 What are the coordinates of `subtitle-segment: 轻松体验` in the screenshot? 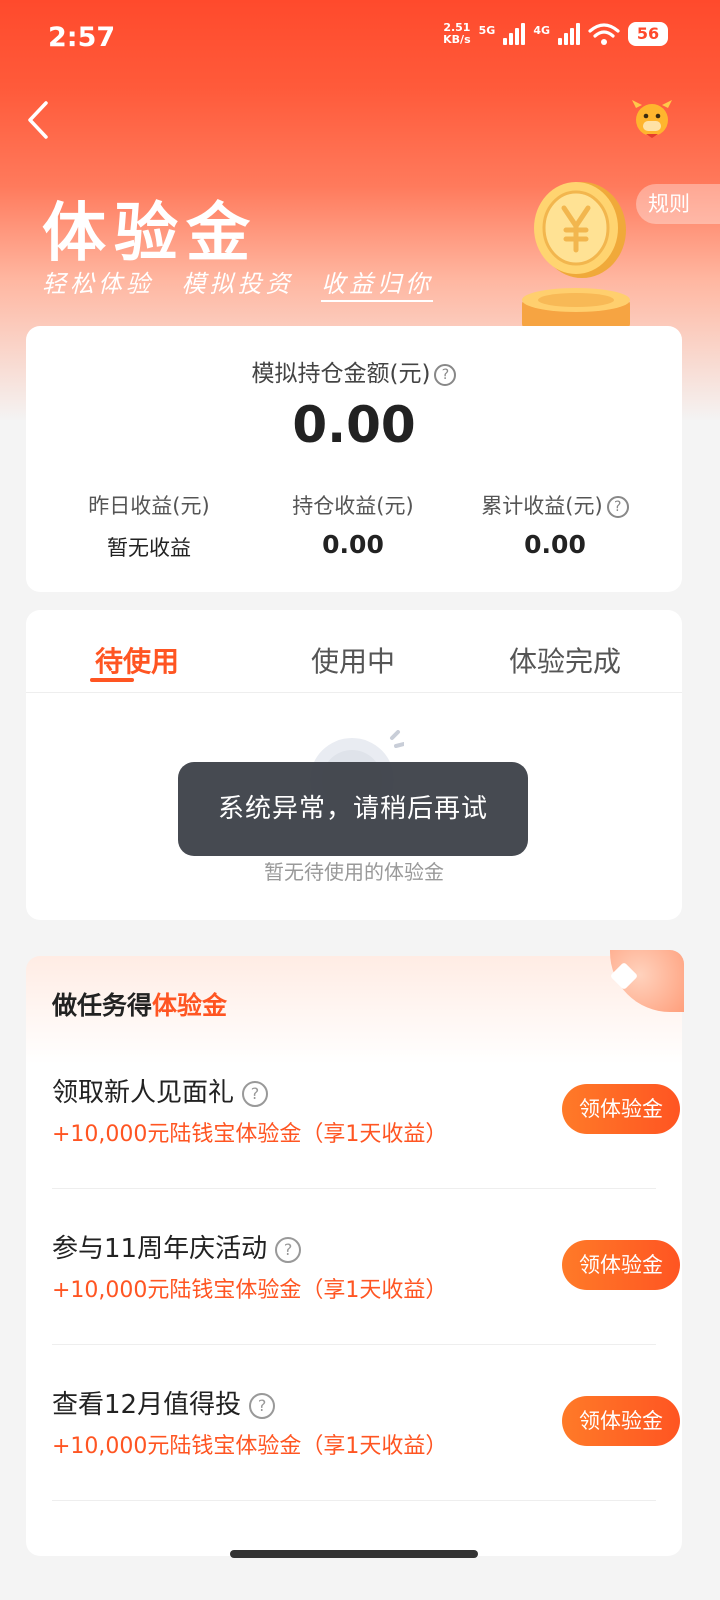 It's located at (98, 284).